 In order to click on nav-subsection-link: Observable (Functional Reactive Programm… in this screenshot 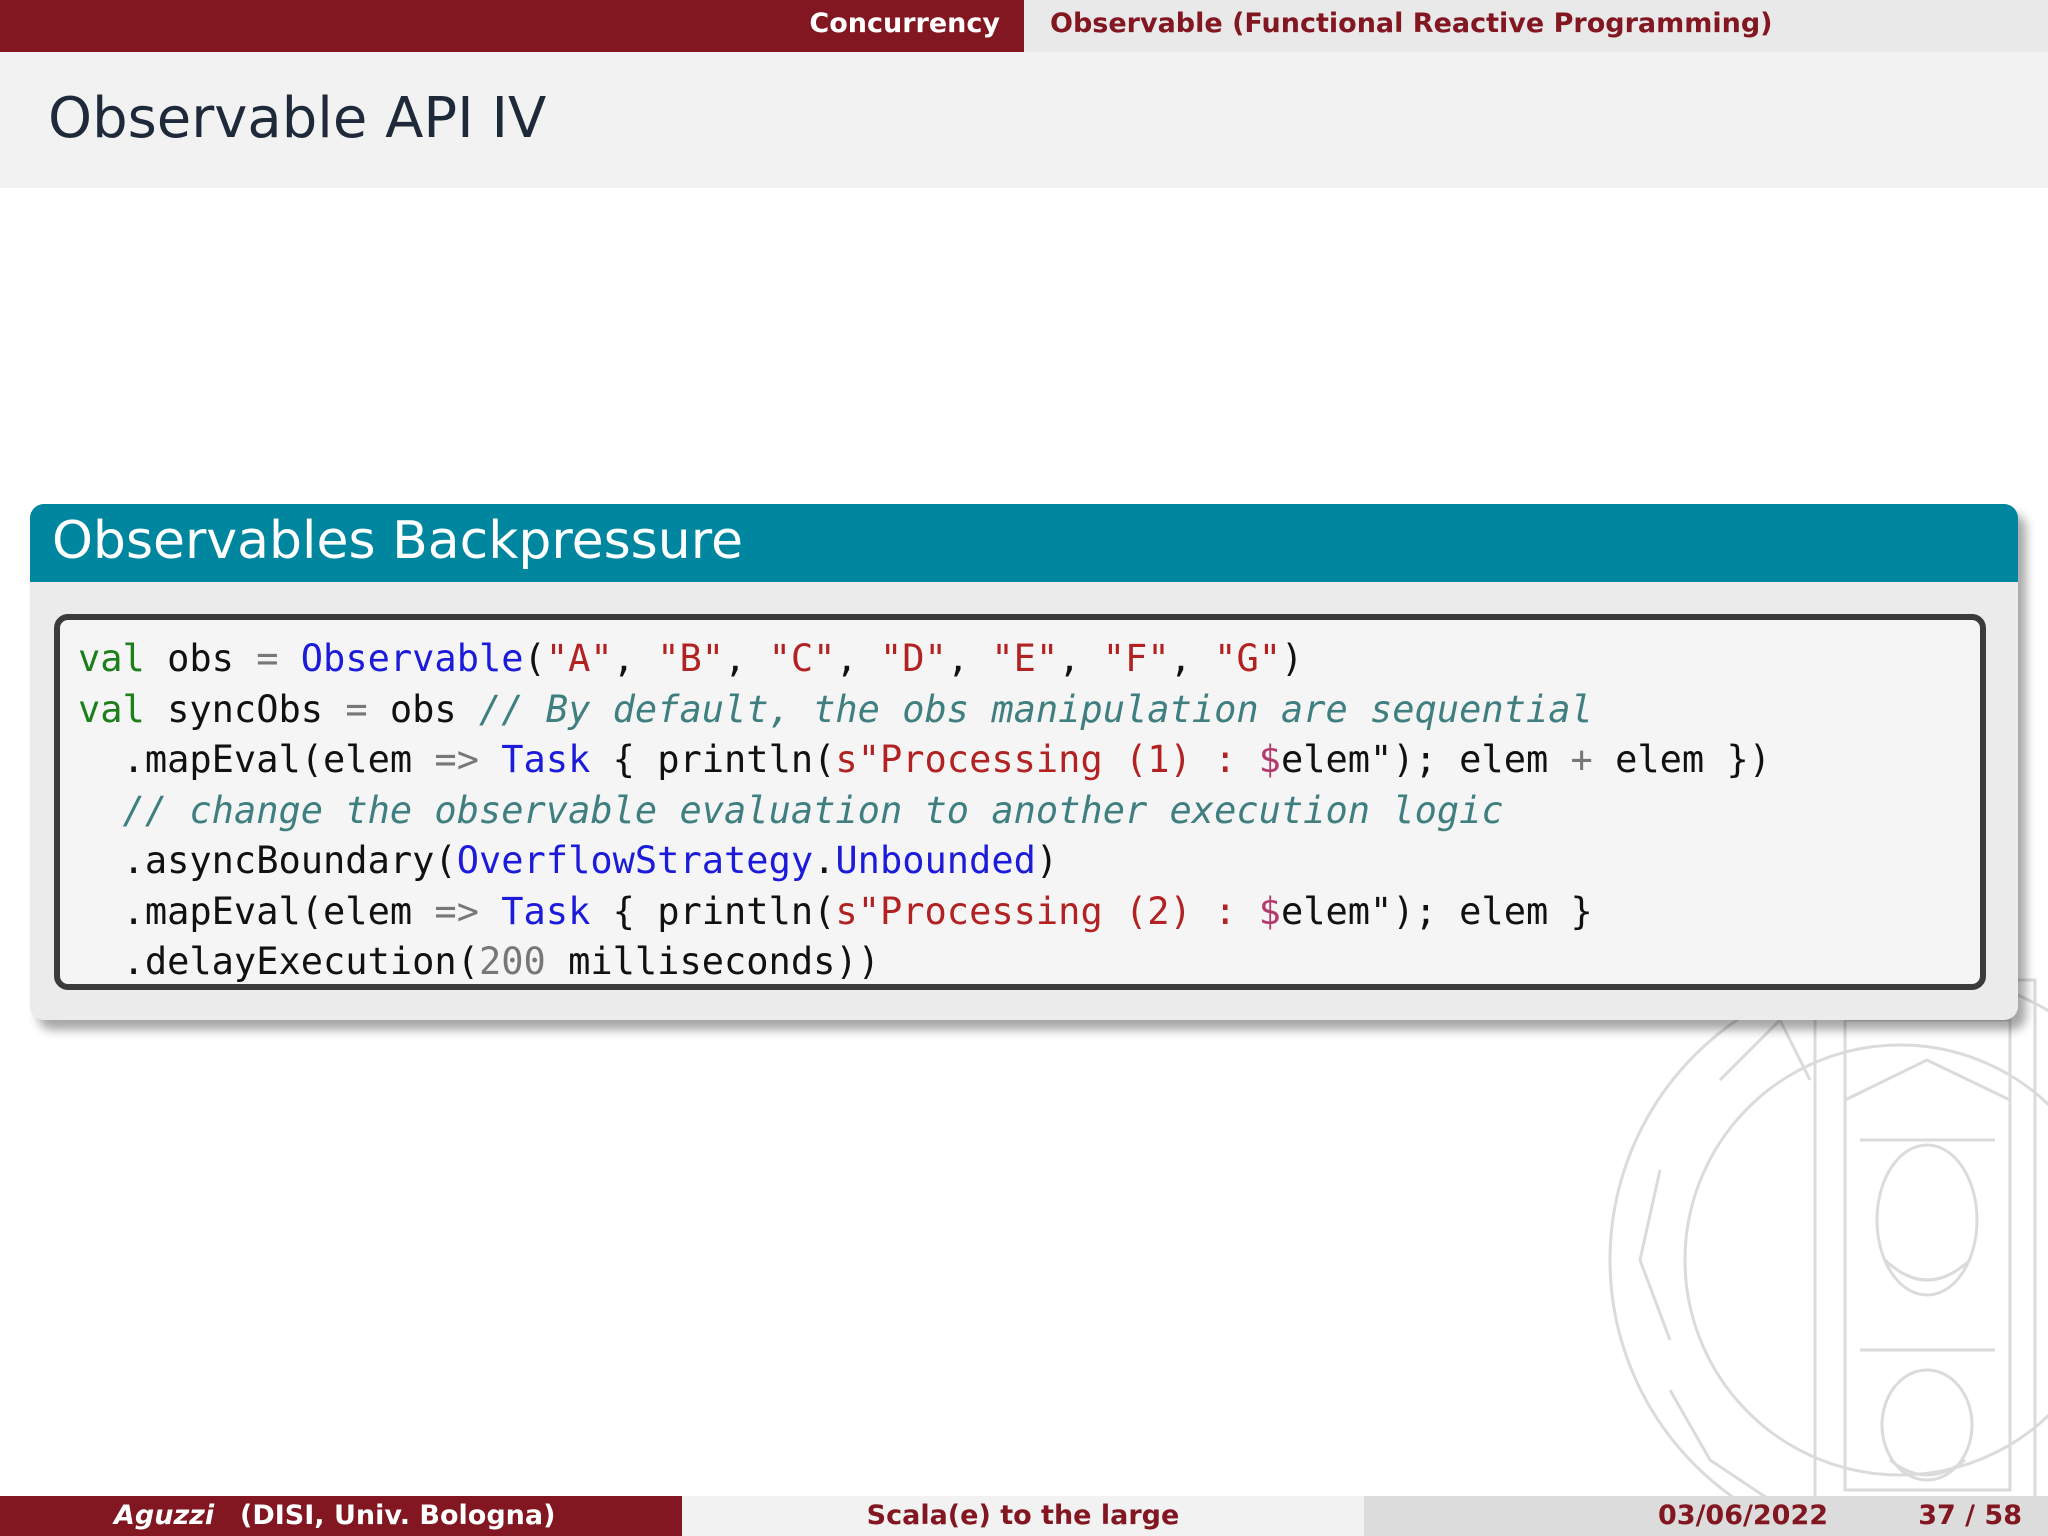, I will do `click(1411, 26)`.